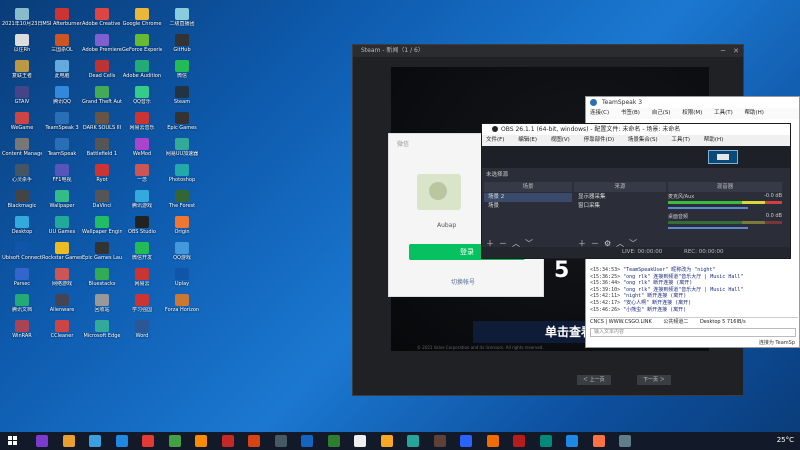 This screenshot has height=450, width=800. I want to click on ts-tab: 公共频道二, so click(675, 322).